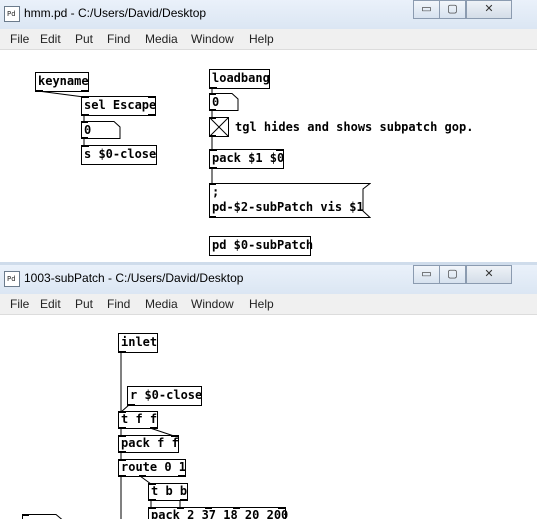 This screenshot has width=537, height=519. I want to click on send-close-label: s $0-close, so click(120, 154).